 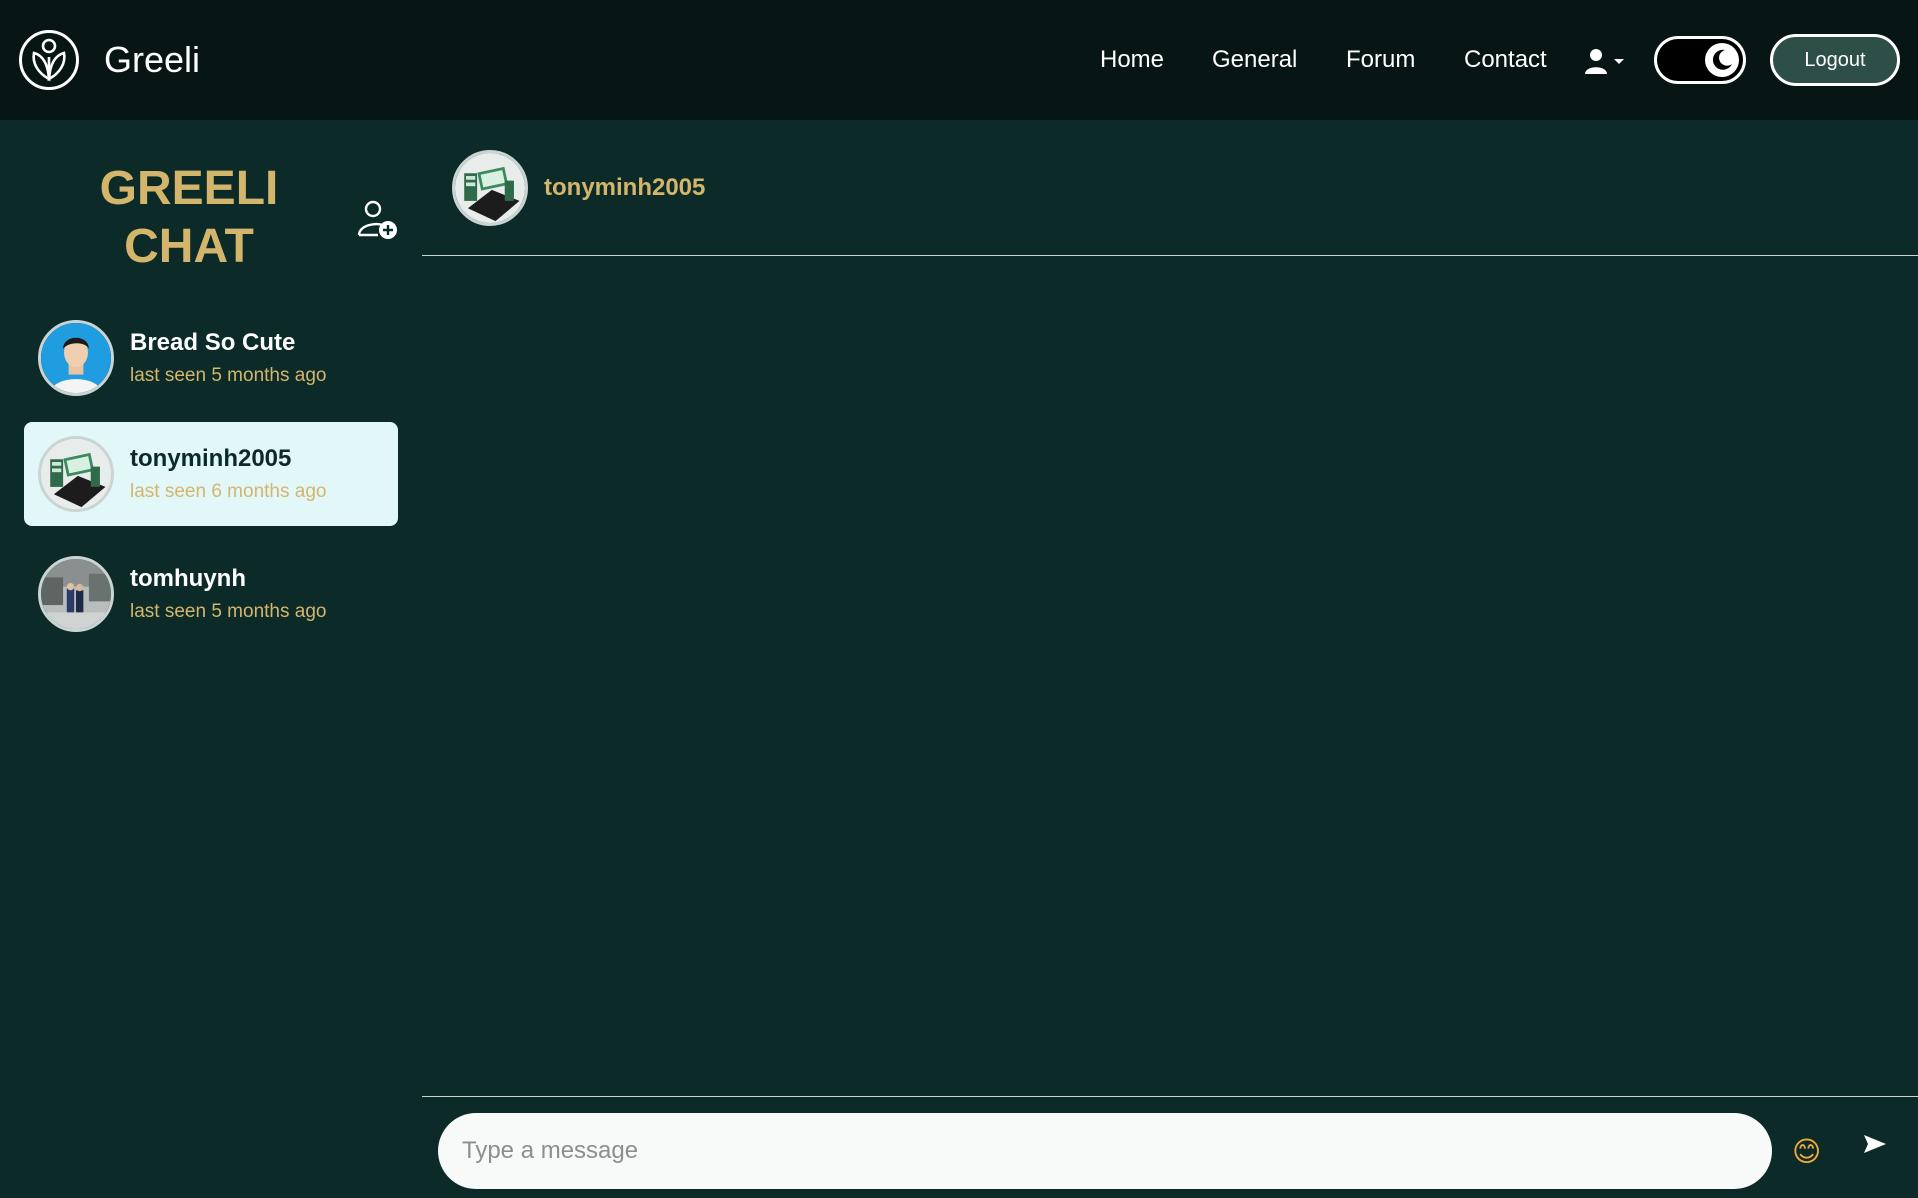 What do you see at coordinates (228, 474) in the screenshot?
I see `contact-text: tonyminh2005 last seen 6 months ago` at bounding box center [228, 474].